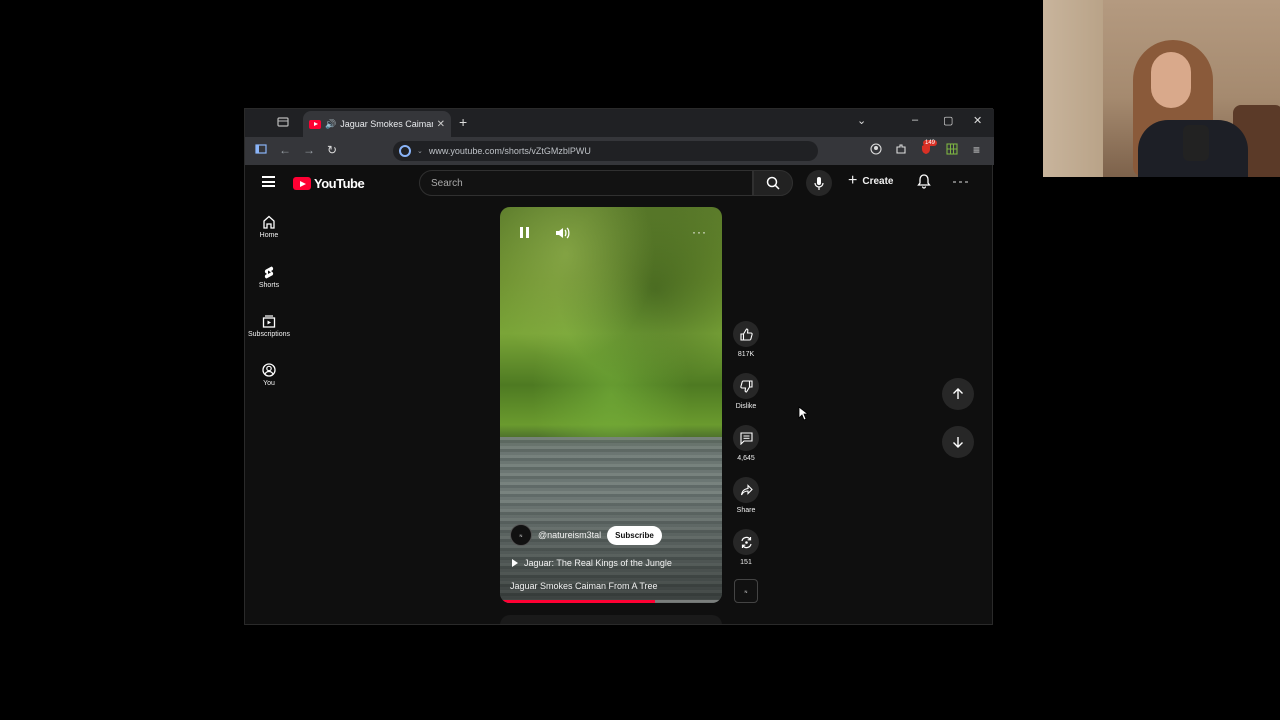  I want to click on next-short-preview, so click(611, 619).